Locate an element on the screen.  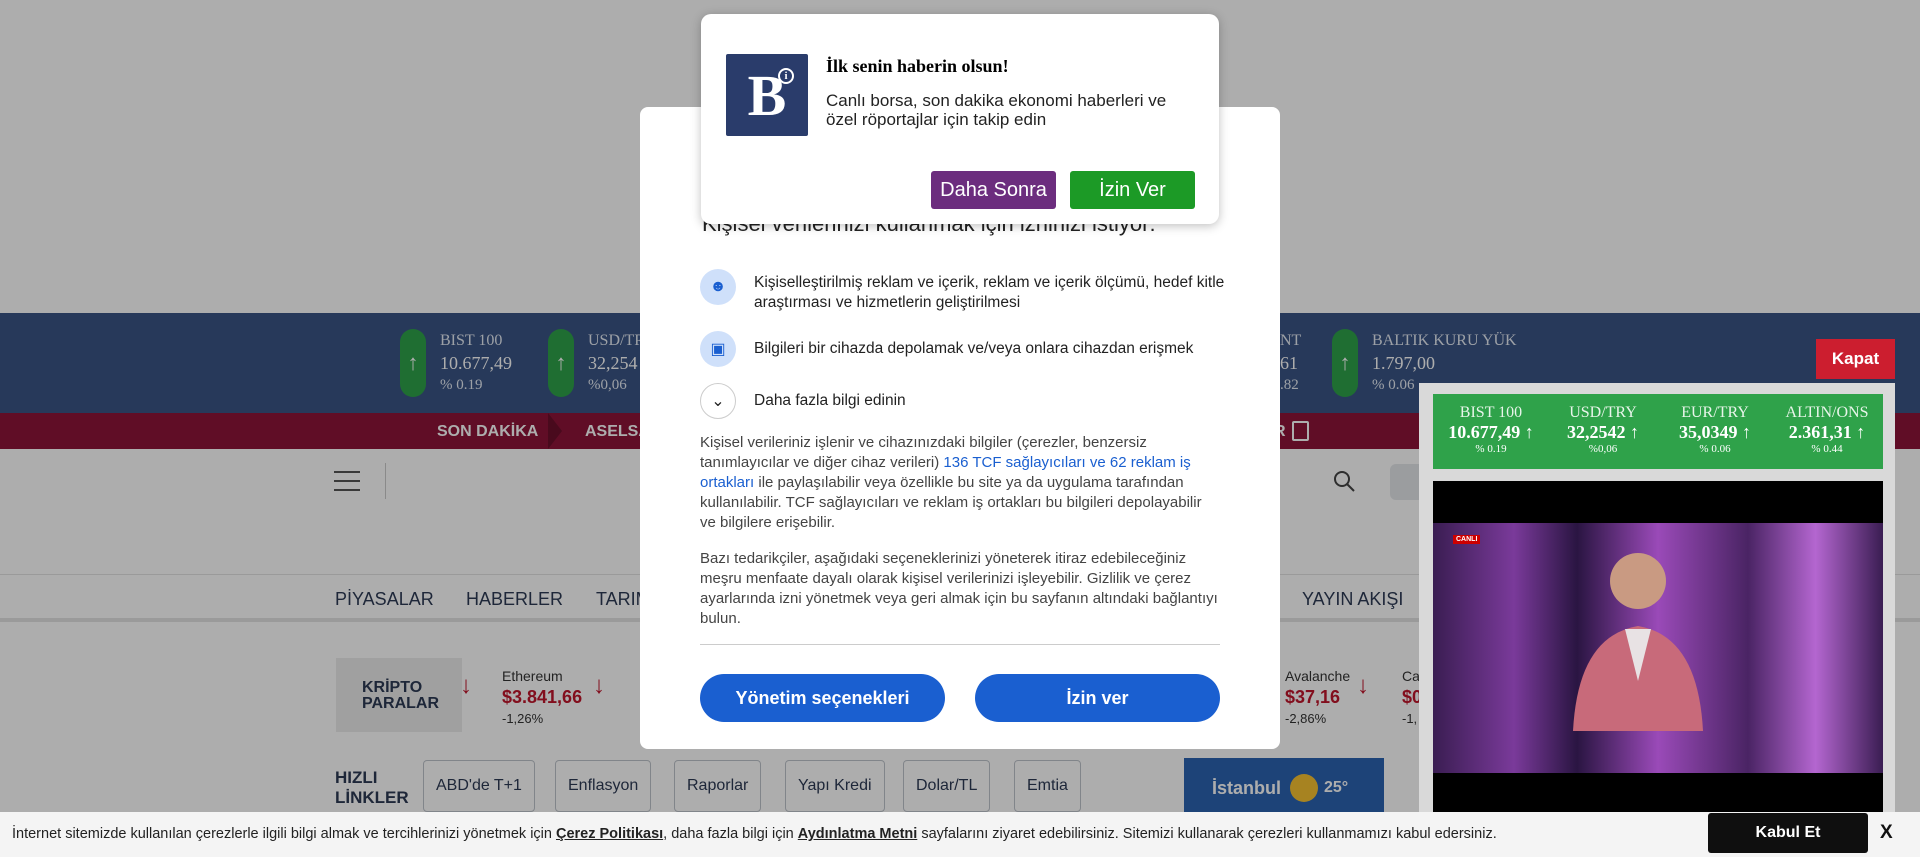
mini-ticker-value: 35,0349 ↑ is located at coordinates (1715, 432).